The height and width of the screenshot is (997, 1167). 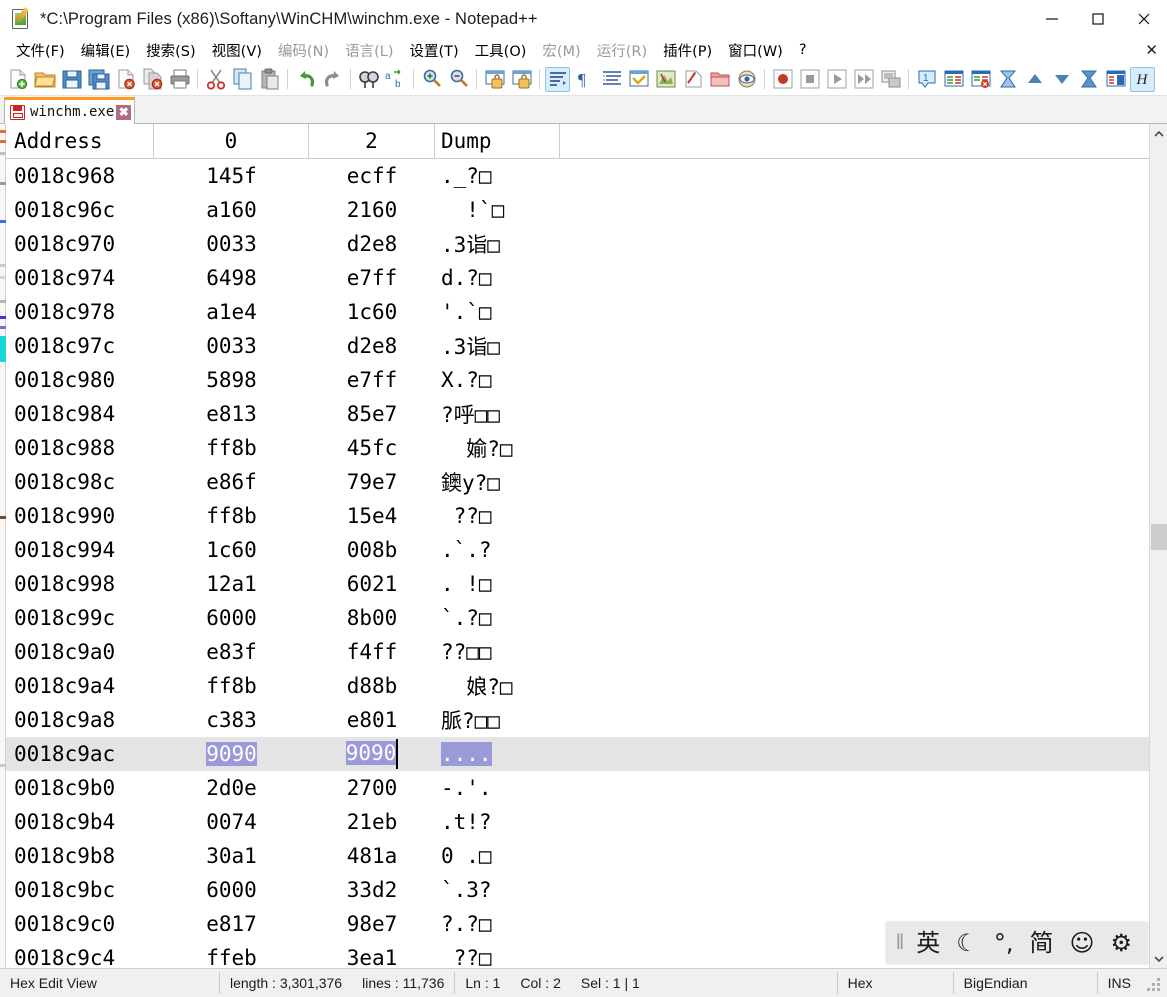 I want to click on hex-dump-cell: !`□, so click(x=497, y=210).